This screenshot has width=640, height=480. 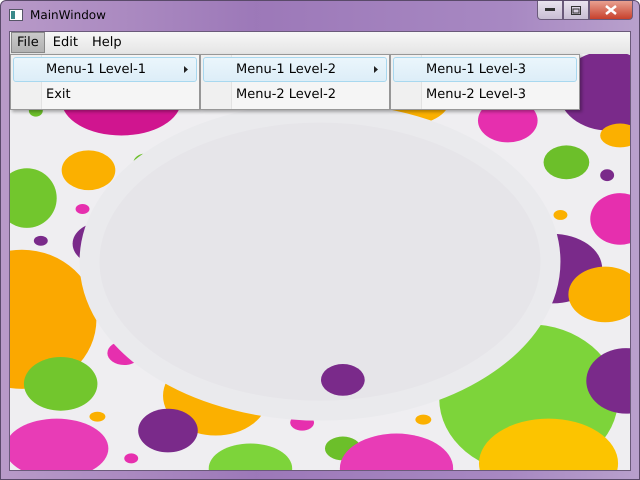 I want to click on menu-item: Menu-1 Level-1, so click(x=105, y=69).